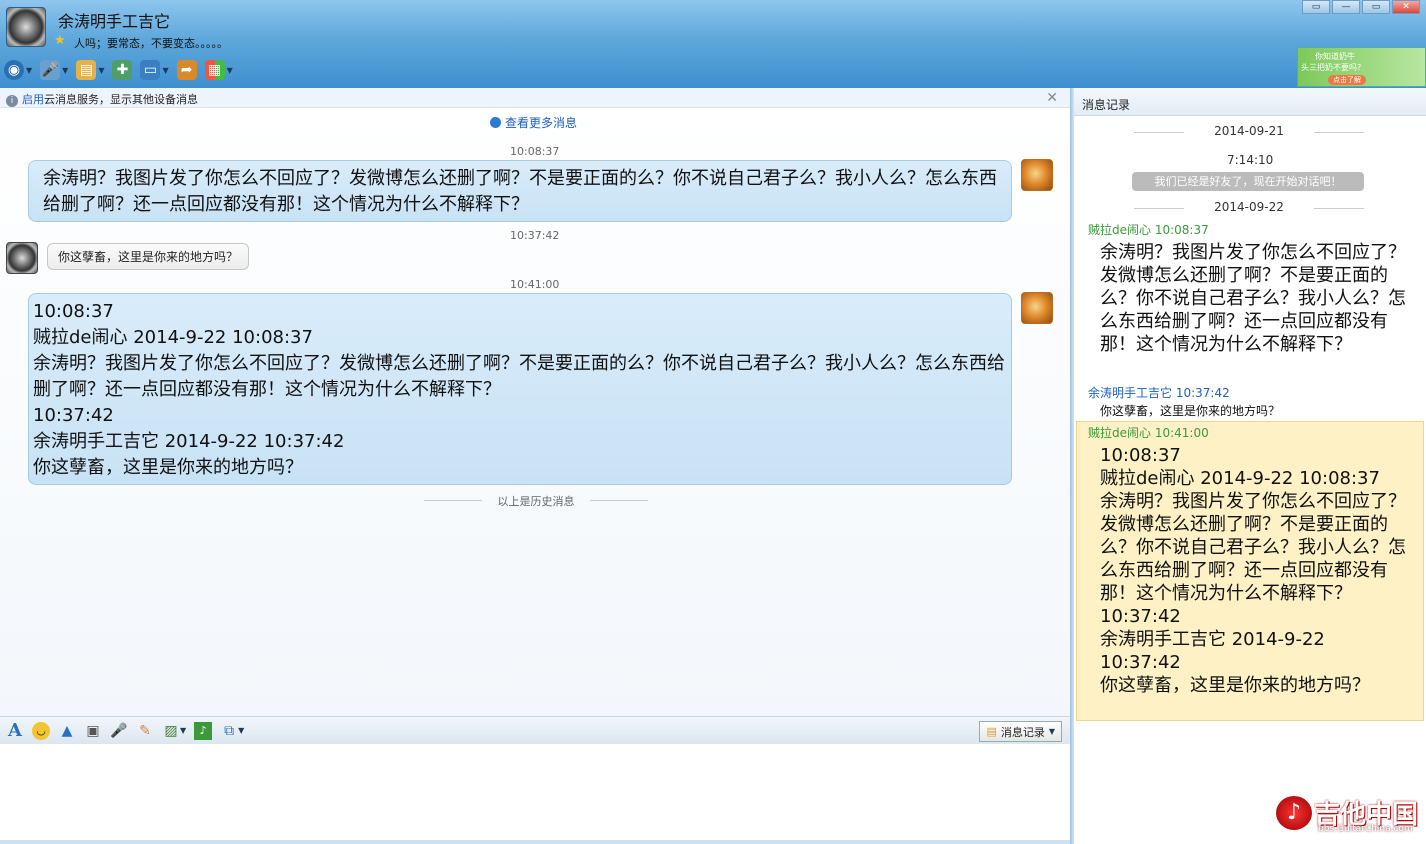 The image size is (1426, 844). I want to click on message-input, so click(535, 794).